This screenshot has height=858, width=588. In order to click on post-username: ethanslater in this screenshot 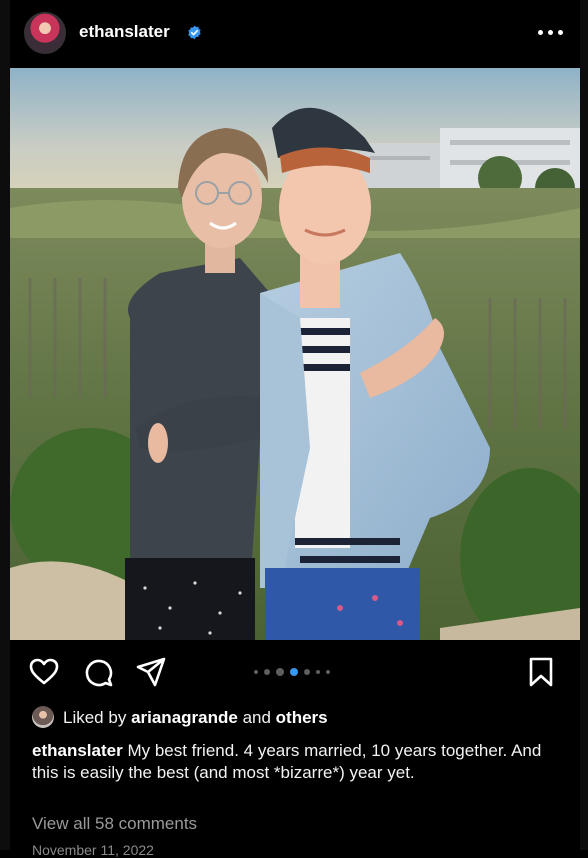, I will do `click(124, 32)`.